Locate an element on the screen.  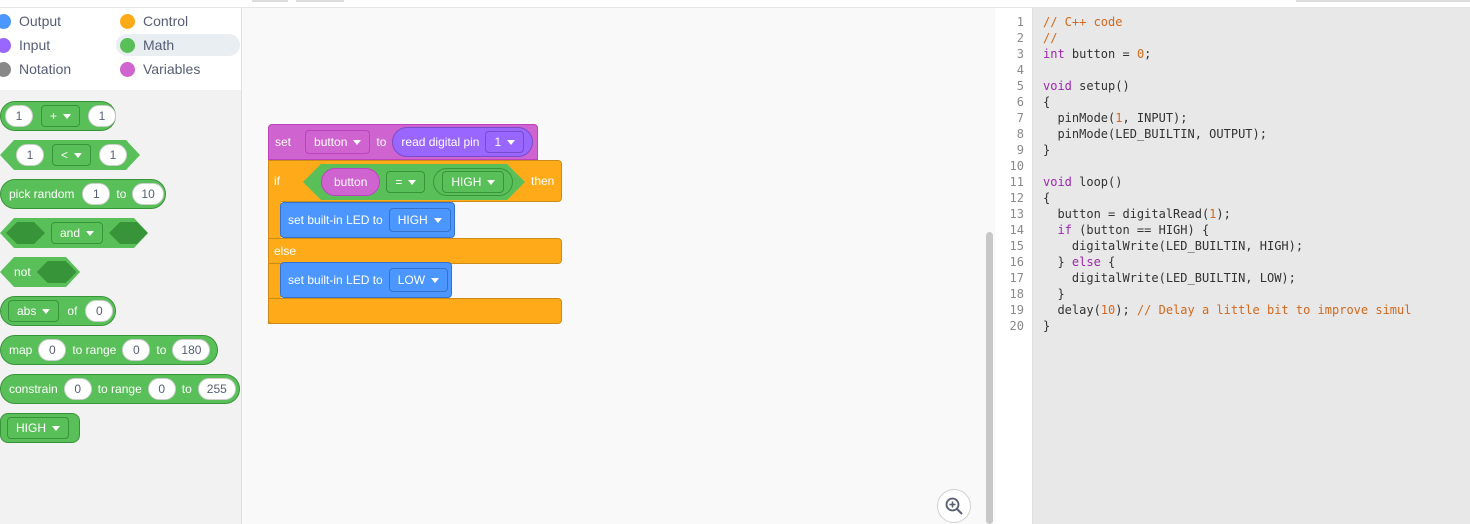
category-input: Input is located at coordinates (53, 45).